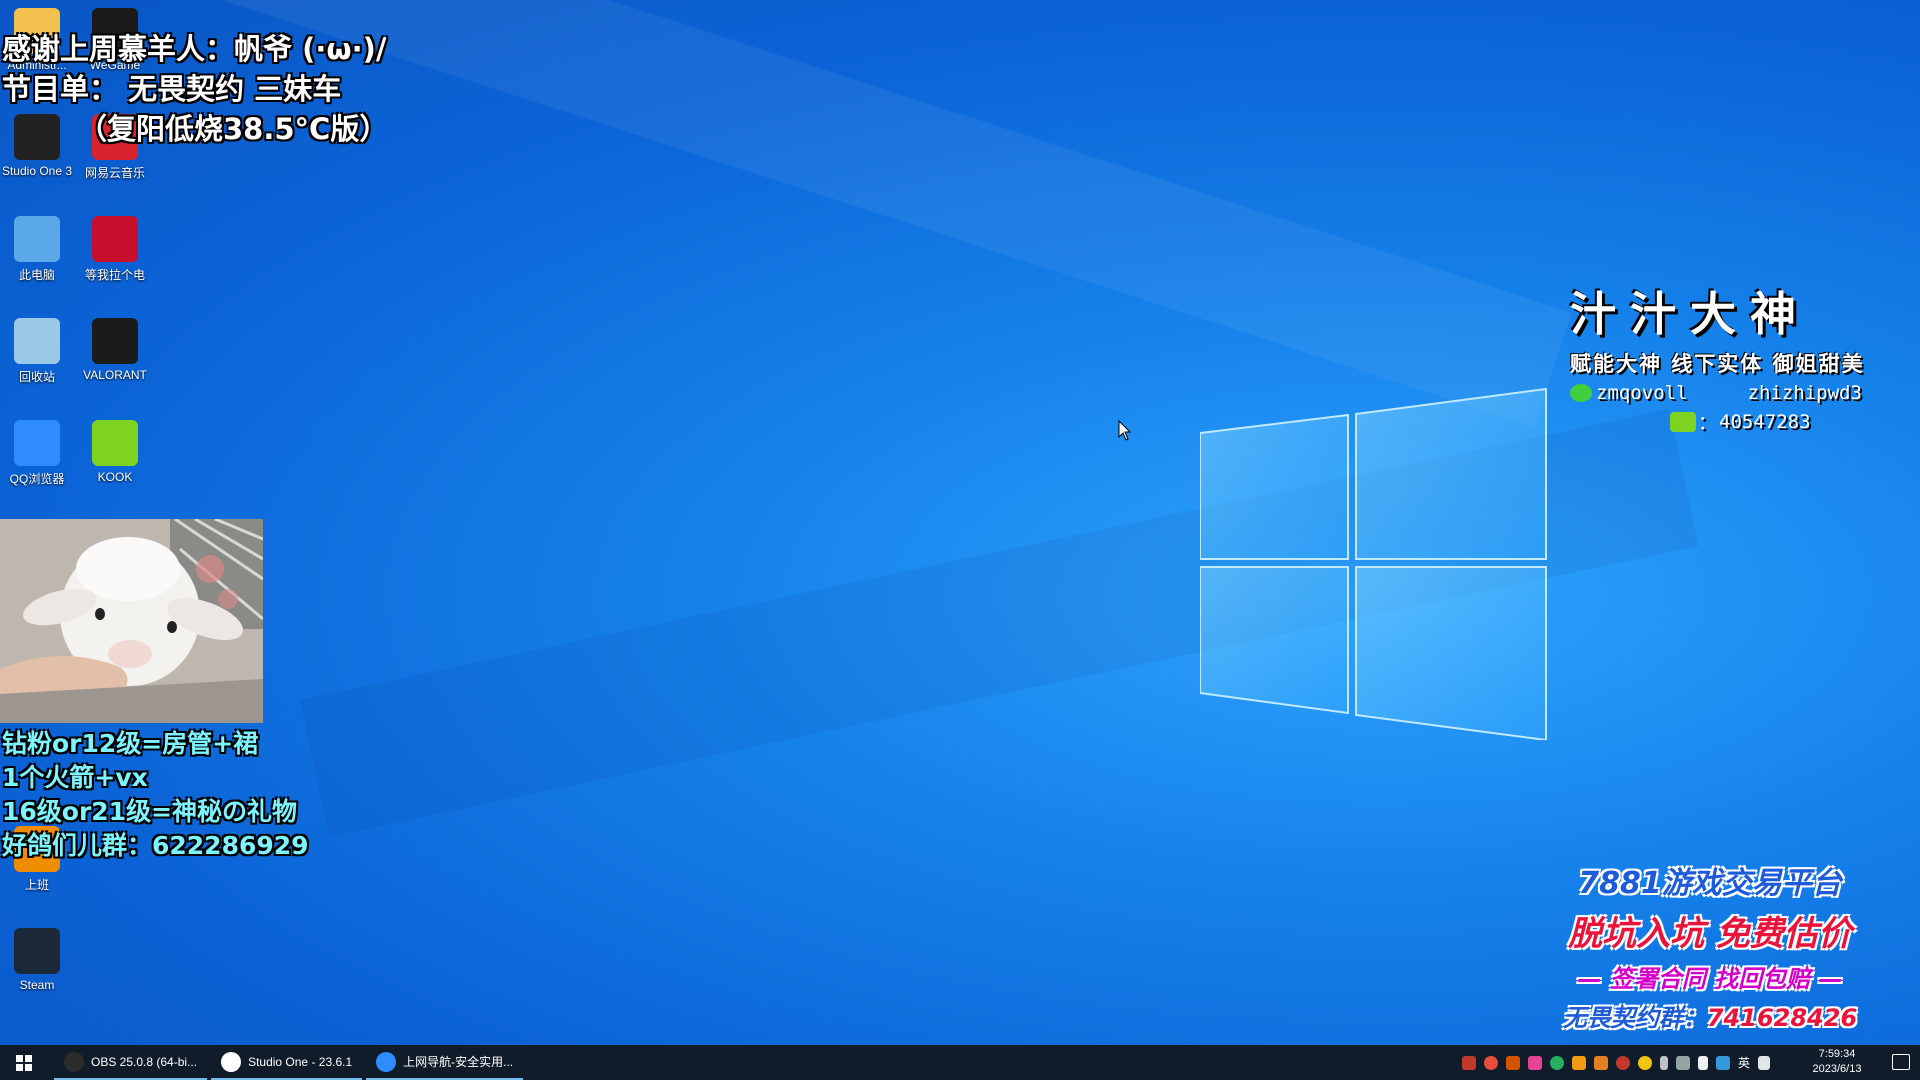 This screenshot has height=1080, width=1920. I want to click on desktop-icon: VALORANT, so click(115, 350).